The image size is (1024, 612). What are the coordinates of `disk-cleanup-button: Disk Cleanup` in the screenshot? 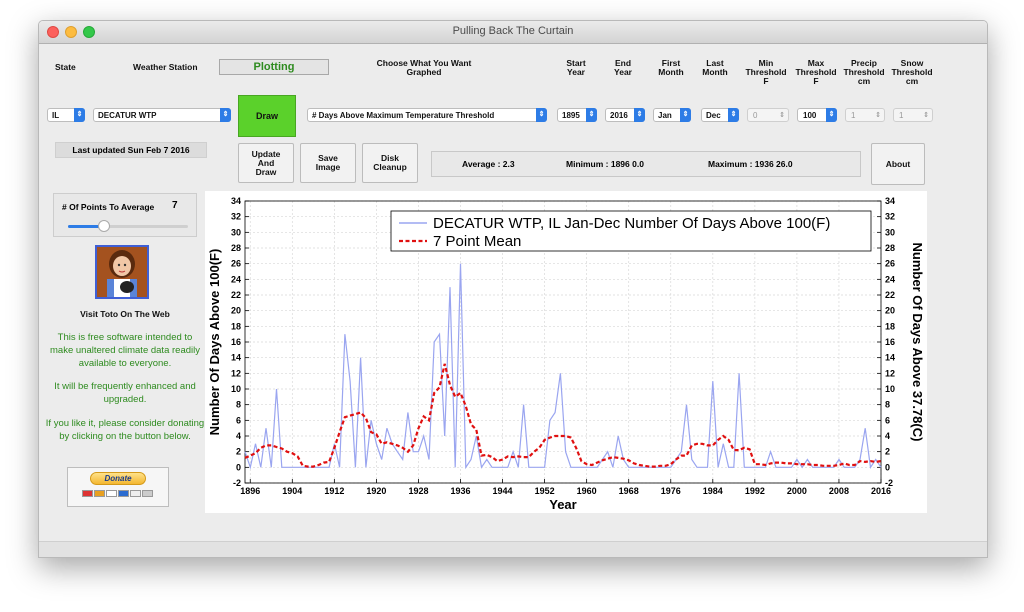 It's located at (390, 163).